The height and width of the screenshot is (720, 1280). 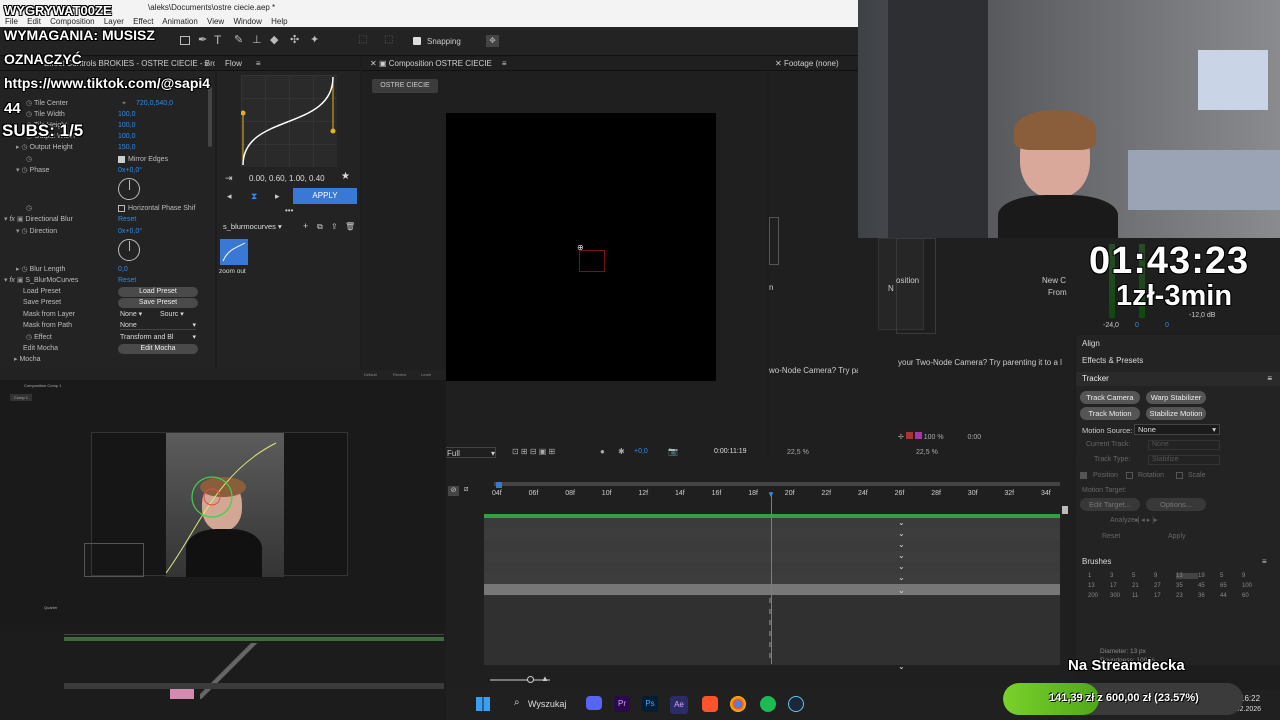 I want to click on brave-icon, so click(x=710, y=704).